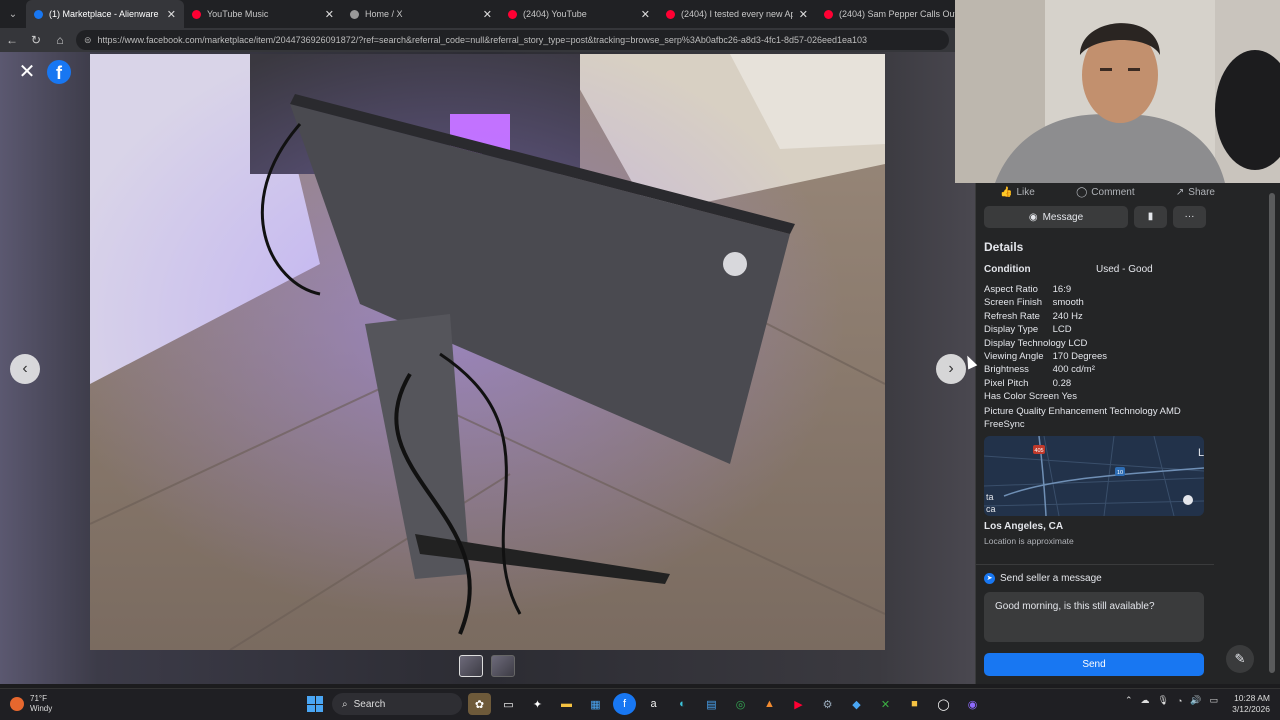 The image size is (1280, 720). Describe the element at coordinates (769, 704) in the screenshot. I see `vlc-icon: ▲` at that location.